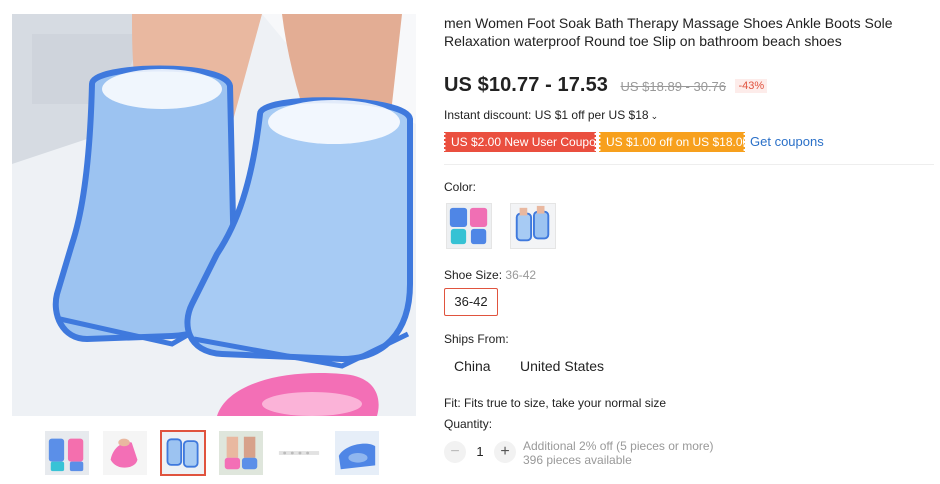 The height and width of the screenshot is (484, 940). I want to click on instant-discount-dropdown: Instant discount: US $1 off per US $18 ⌄, so click(551, 115).